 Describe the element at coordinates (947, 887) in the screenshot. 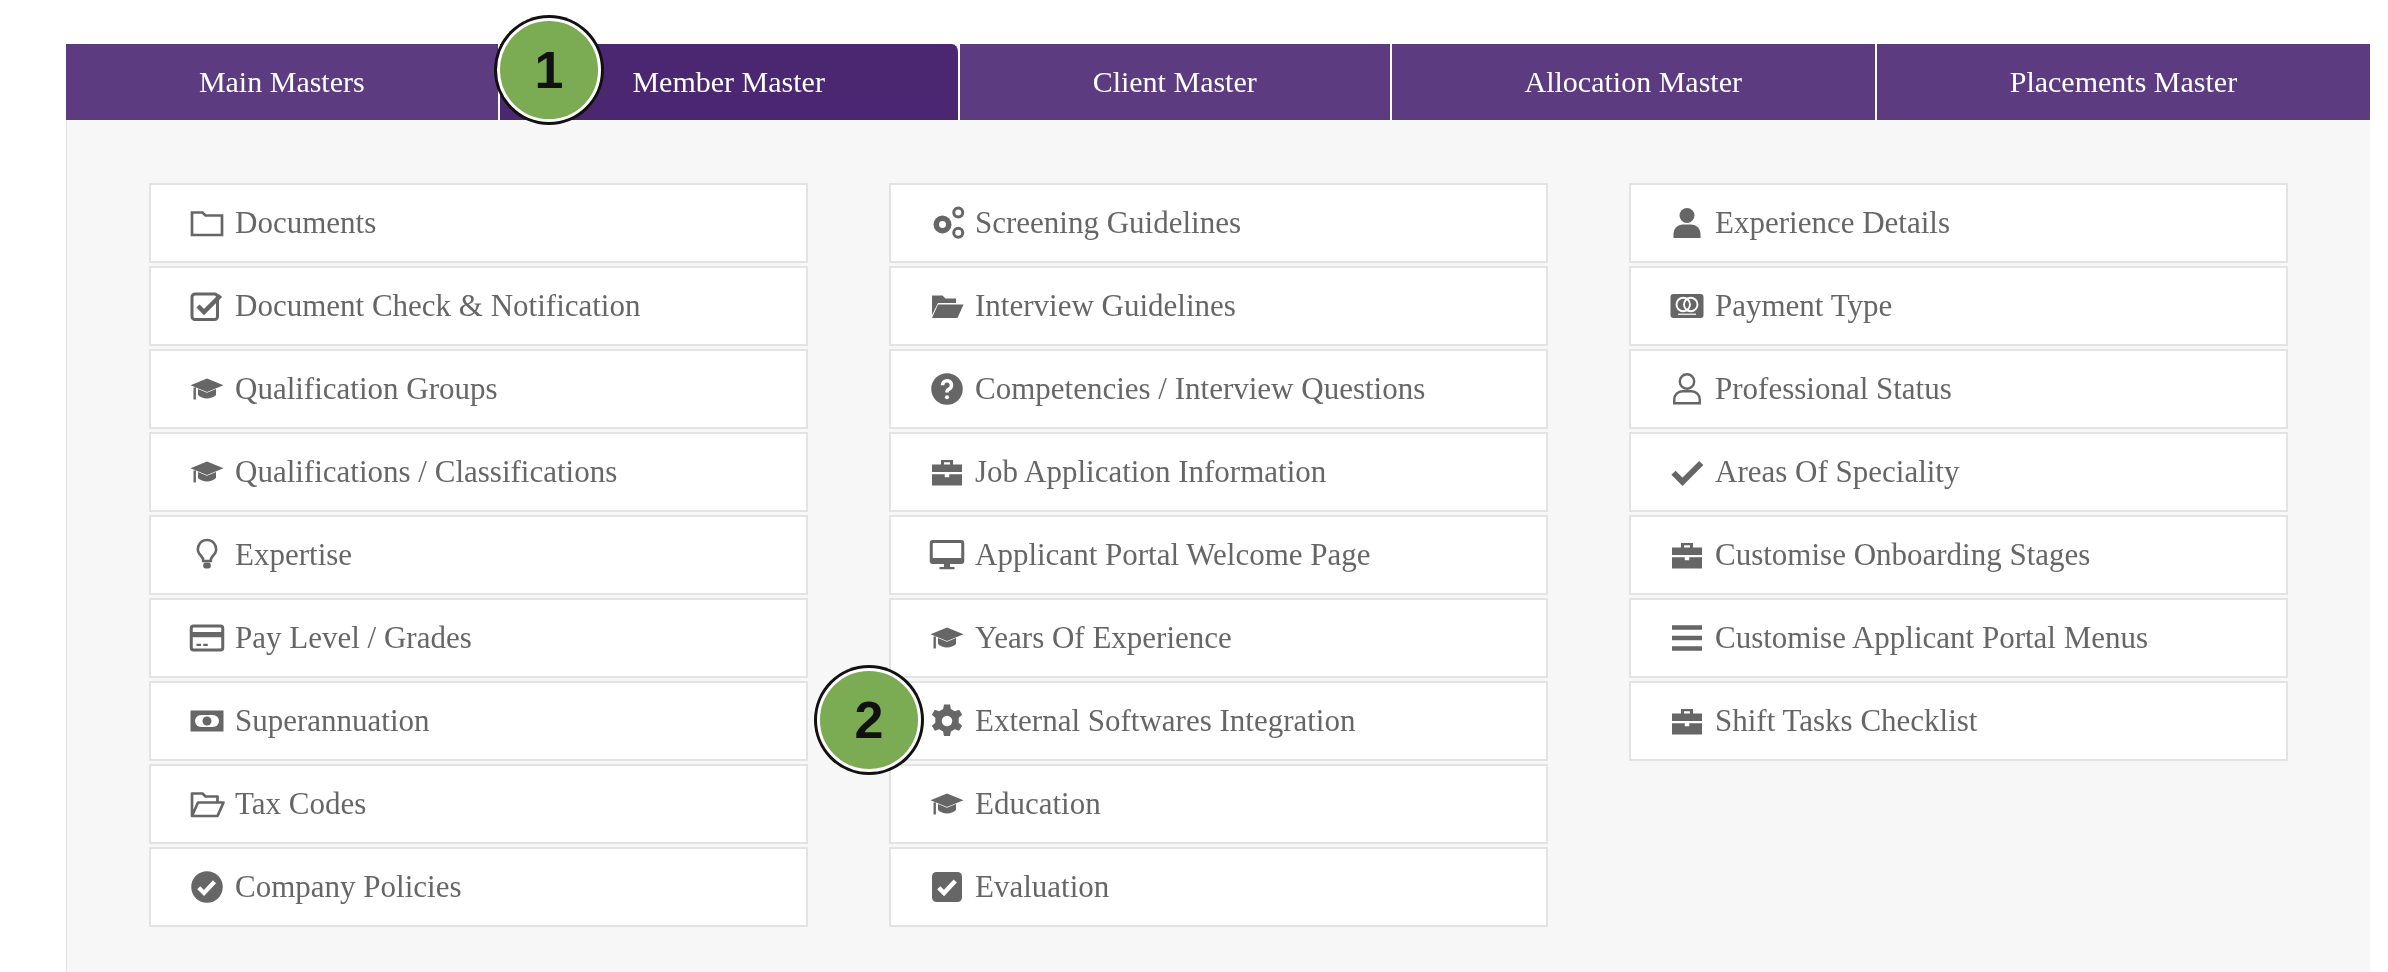

I see `check-square-solid-icon` at that location.